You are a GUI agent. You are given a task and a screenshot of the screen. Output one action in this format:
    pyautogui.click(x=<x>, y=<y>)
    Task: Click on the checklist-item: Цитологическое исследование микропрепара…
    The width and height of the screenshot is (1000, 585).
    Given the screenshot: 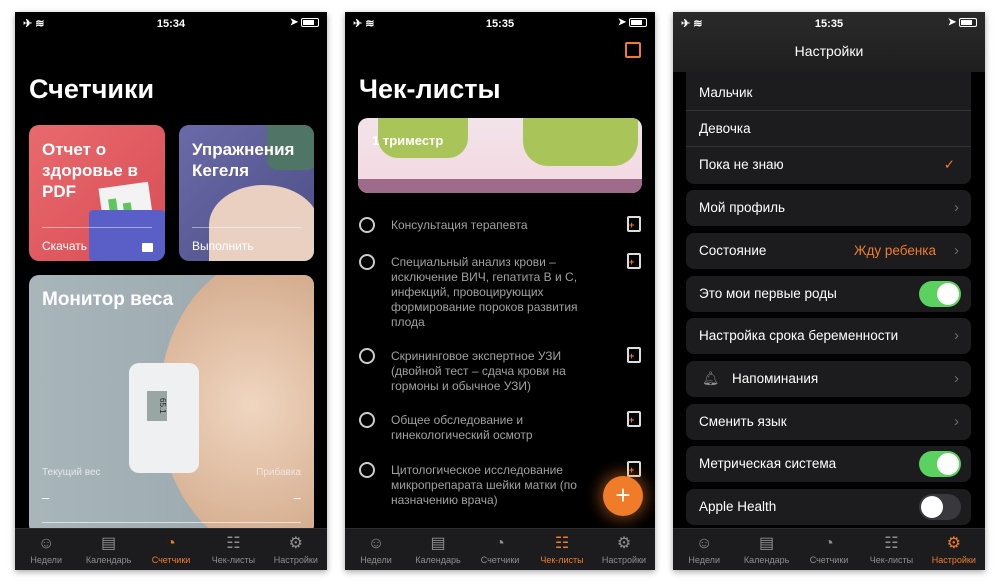 What is the action you would take?
    pyautogui.click(x=500, y=484)
    